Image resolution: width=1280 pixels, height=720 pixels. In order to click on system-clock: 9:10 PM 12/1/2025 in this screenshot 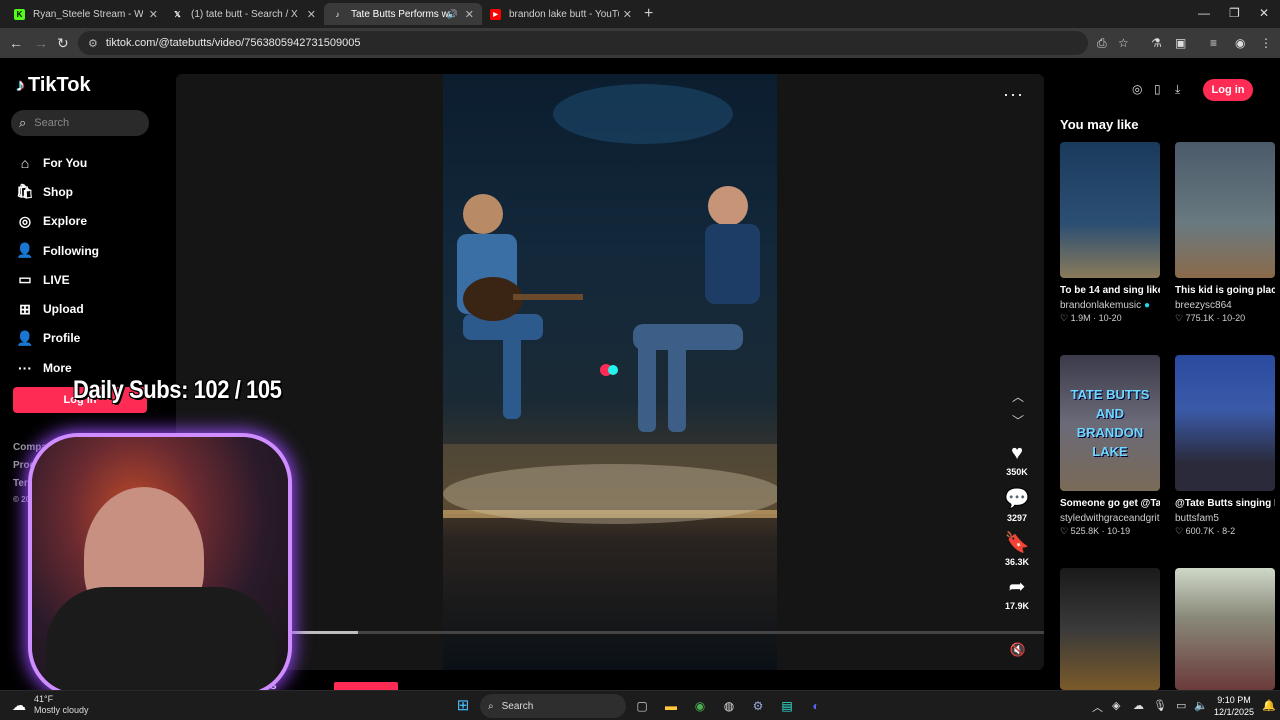, I will do `click(1234, 706)`.